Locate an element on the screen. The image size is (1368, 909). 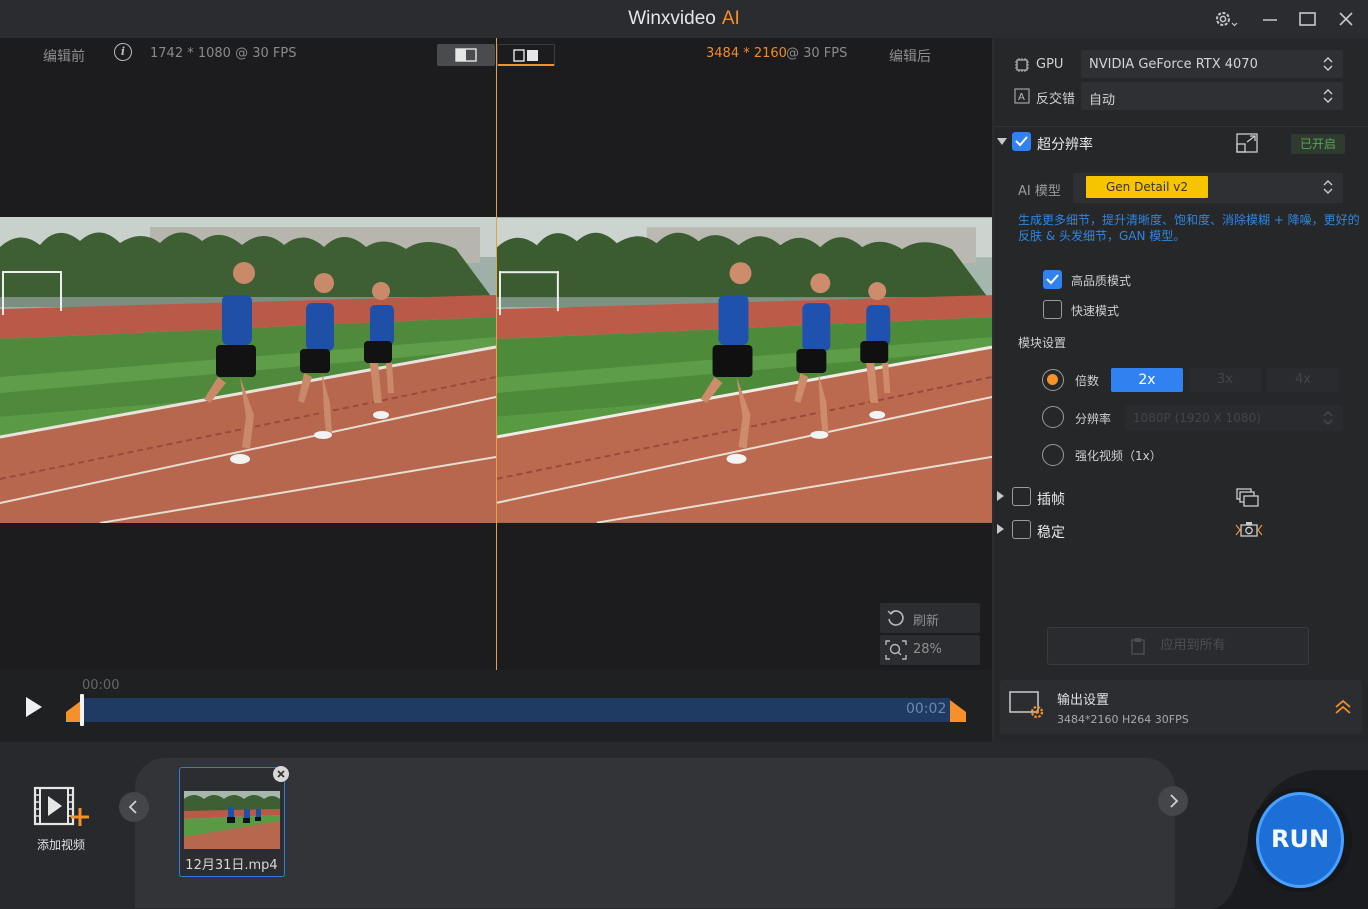
zoom-icon is located at coordinates (896, 650).